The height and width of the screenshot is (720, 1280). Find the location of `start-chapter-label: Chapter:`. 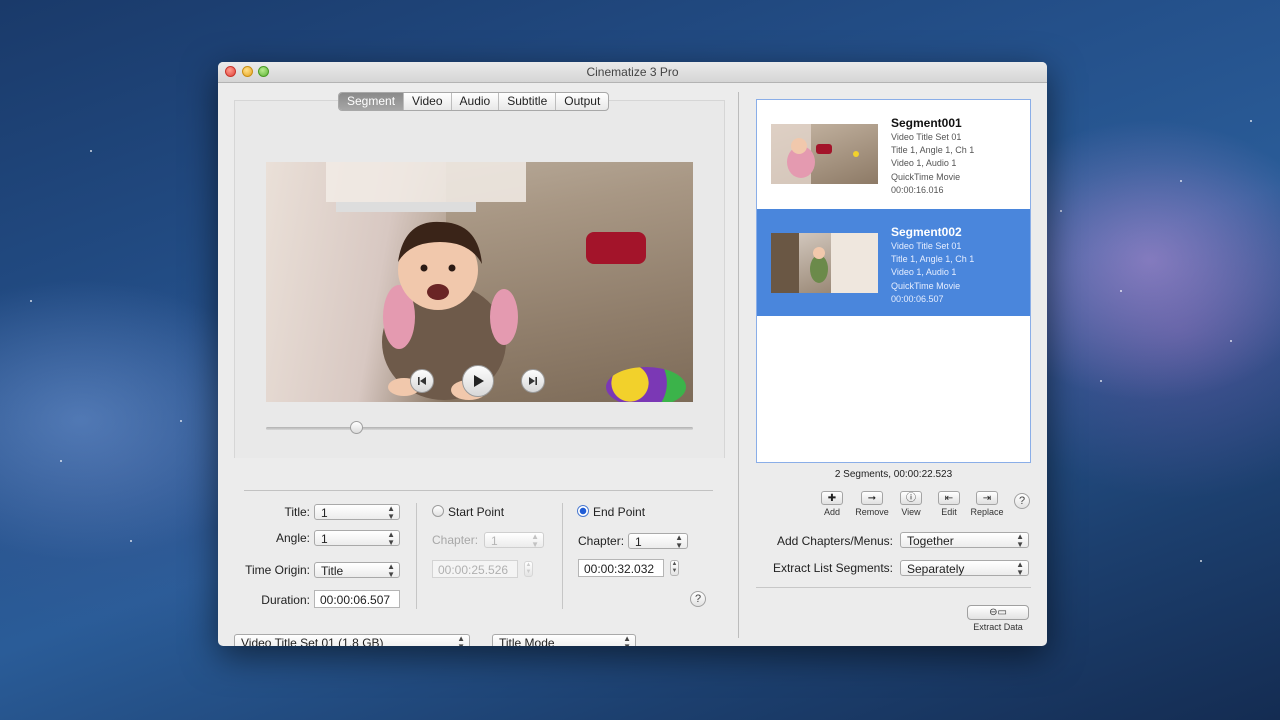

start-chapter-label: Chapter: is located at coordinates (455, 540).